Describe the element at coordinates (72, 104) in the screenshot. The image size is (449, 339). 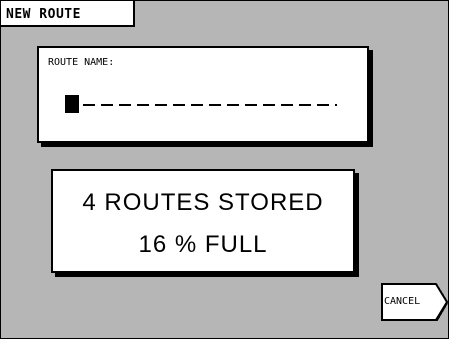
I see `text-cursor` at that location.